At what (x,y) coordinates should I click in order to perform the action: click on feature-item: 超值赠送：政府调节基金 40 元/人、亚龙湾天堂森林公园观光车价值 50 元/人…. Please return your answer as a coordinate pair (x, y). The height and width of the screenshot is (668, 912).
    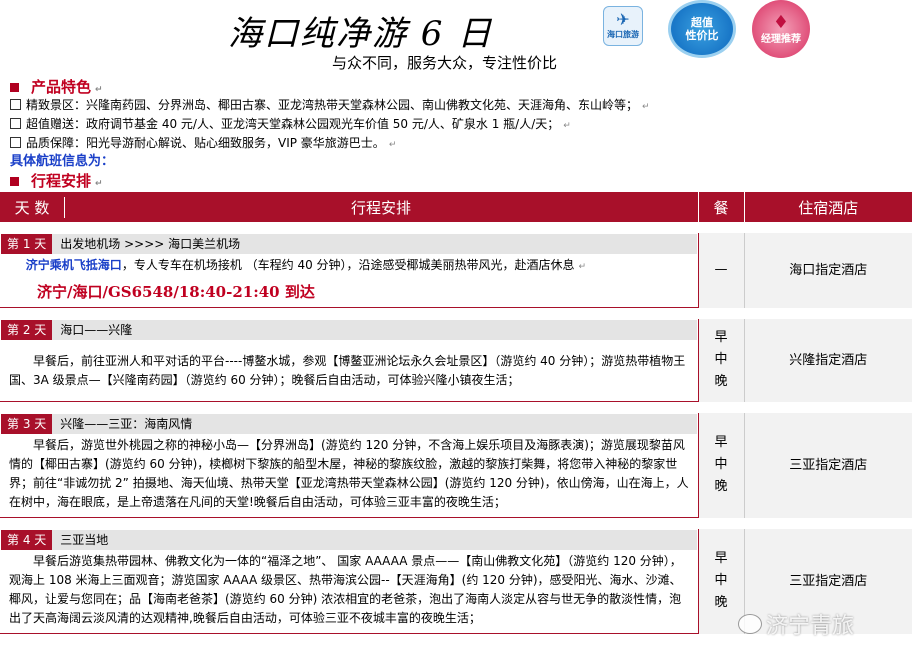
    Looking at the image, I should click on (290, 123).